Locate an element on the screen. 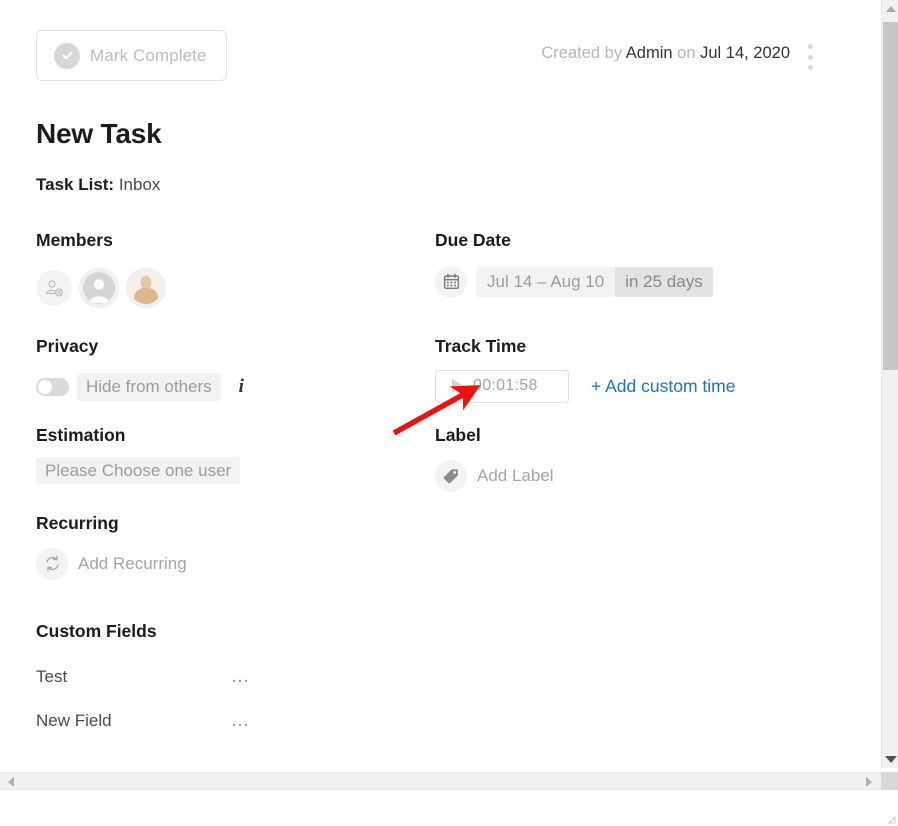 This screenshot has width=898, height=826. default-user-avatar is located at coordinates (99, 287).